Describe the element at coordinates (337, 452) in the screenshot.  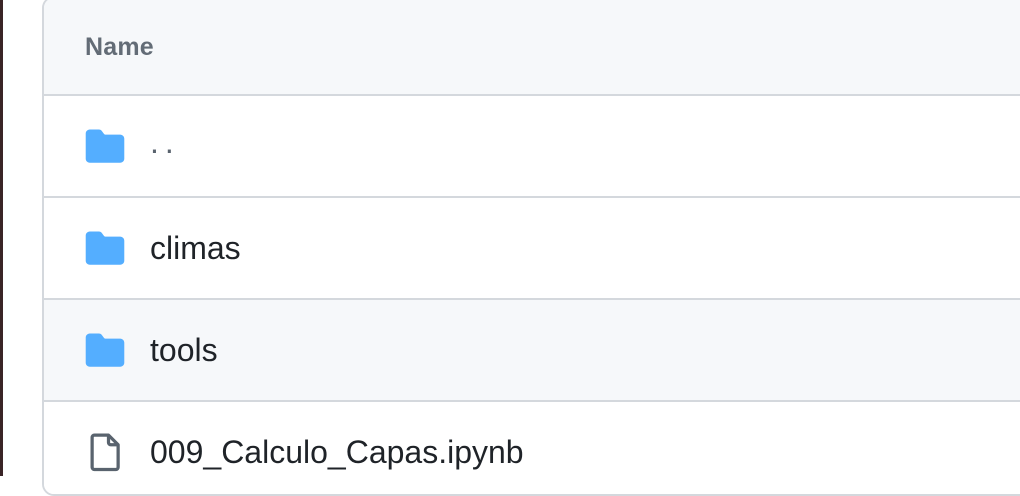
I see `file-row-label: 009_Calculo_Capas.ipynb` at that location.